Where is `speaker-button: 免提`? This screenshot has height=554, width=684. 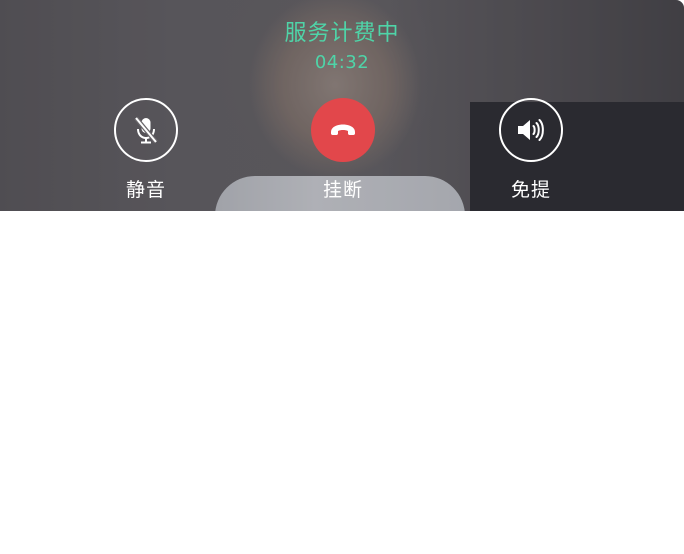
speaker-button: 免提 is located at coordinates (531, 150).